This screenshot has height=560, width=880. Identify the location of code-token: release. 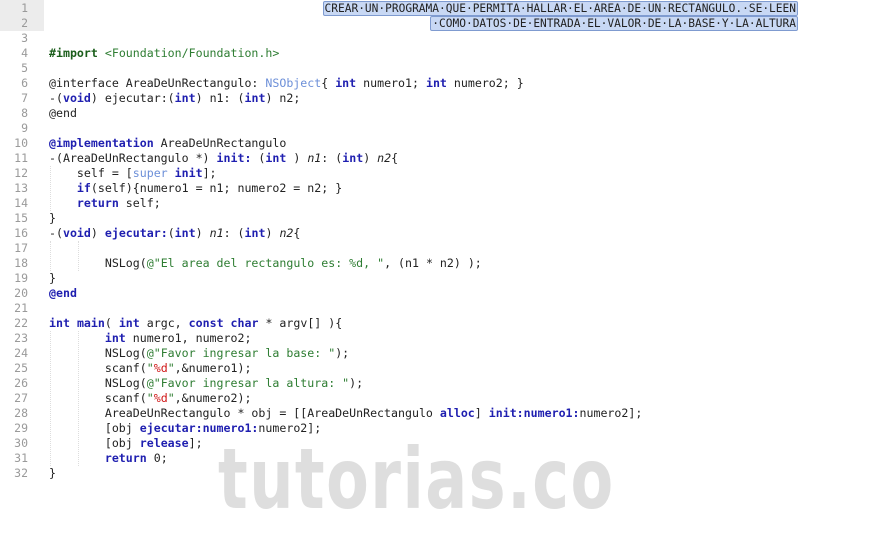
(164, 443).